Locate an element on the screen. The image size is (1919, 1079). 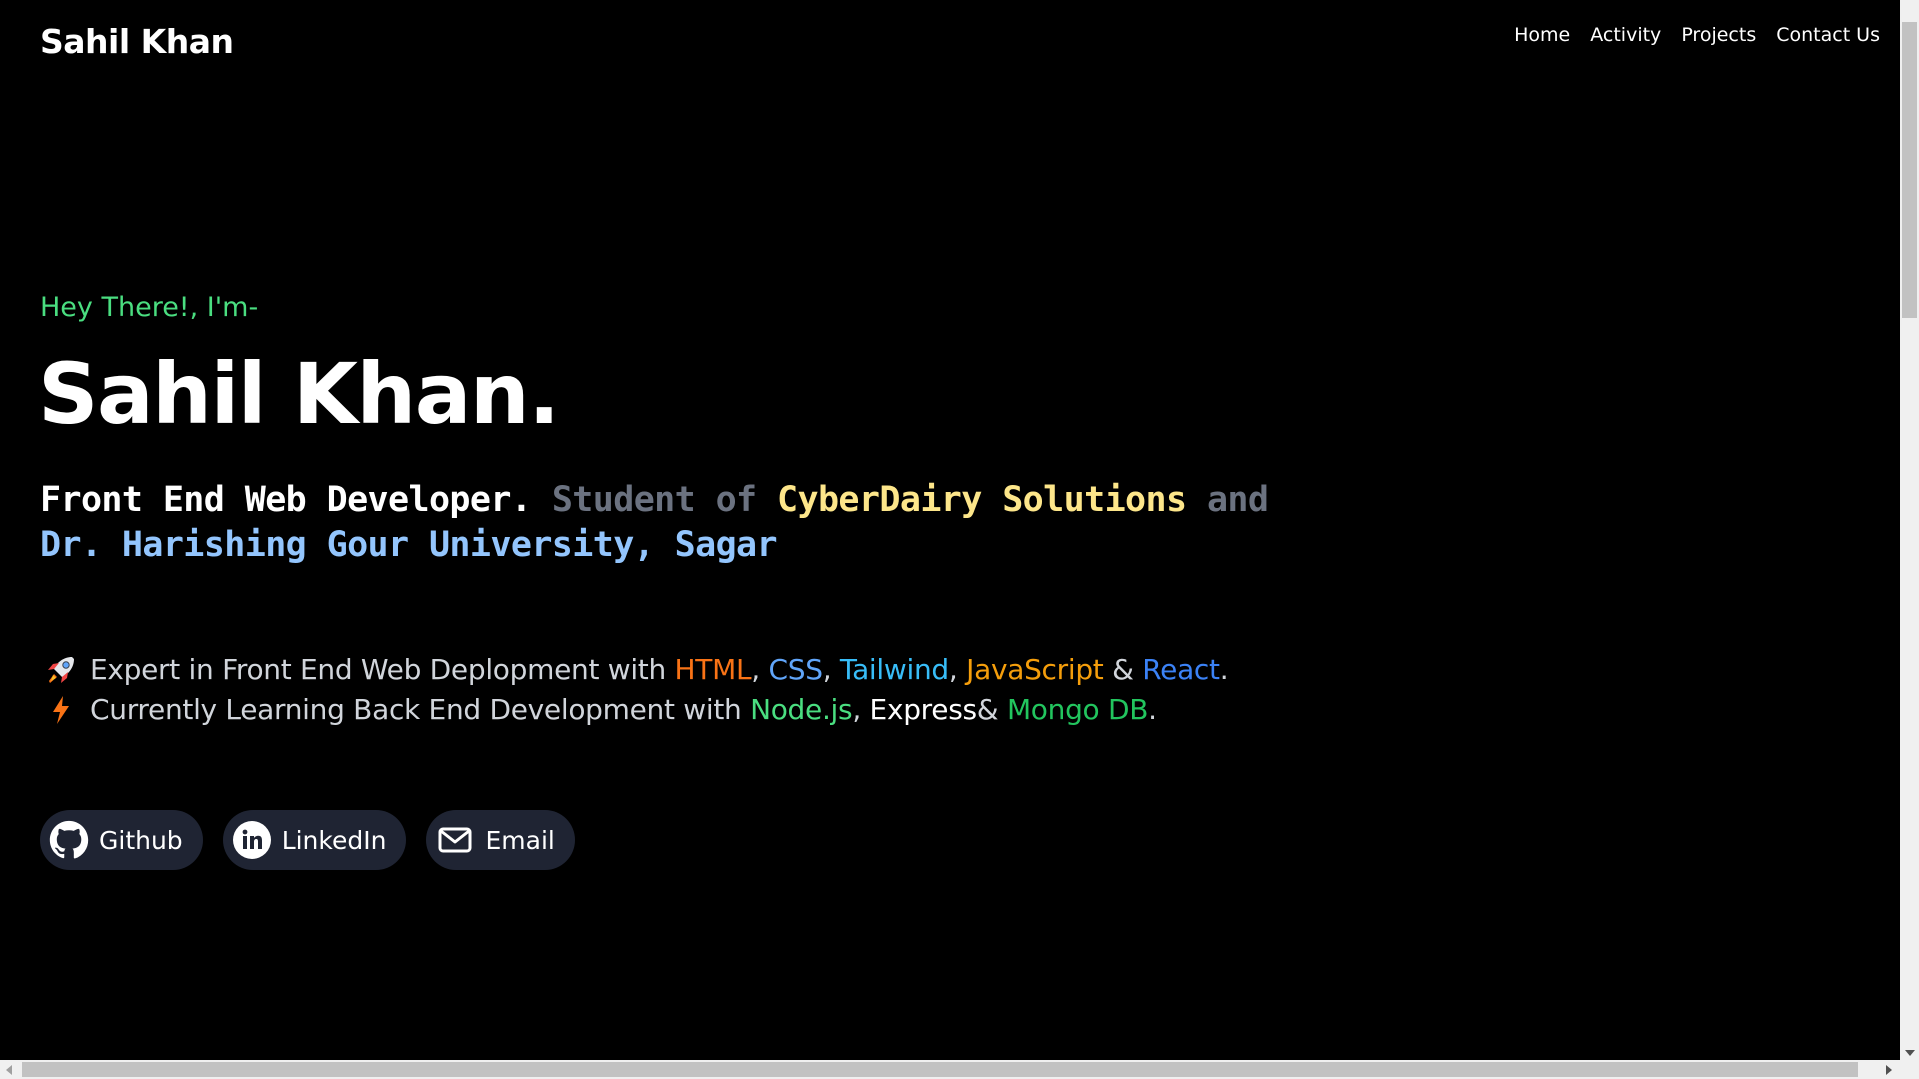
lightning-icon is located at coordinates (61, 710).